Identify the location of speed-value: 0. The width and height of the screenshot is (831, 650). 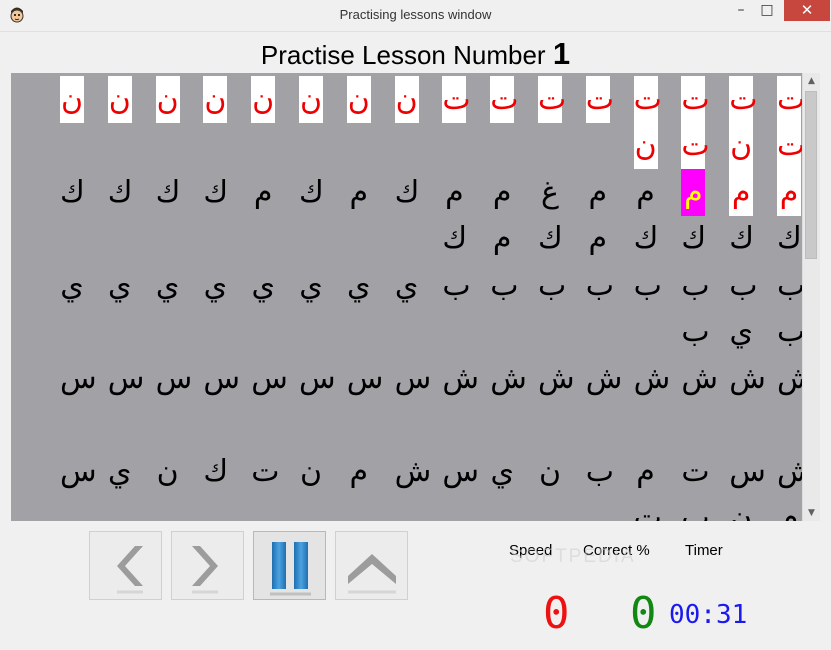
(556, 613).